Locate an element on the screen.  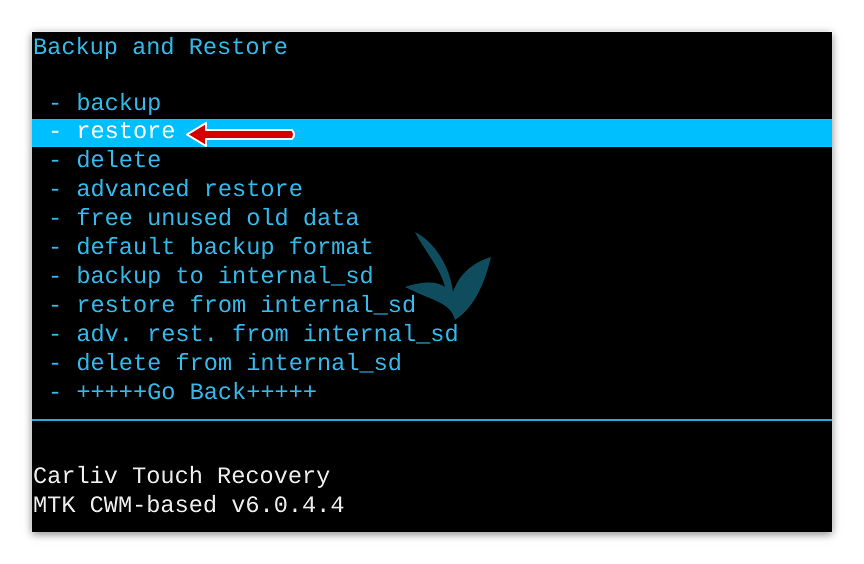
menu-item: - adv. rest. from internal_sd is located at coordinates (253, 335).